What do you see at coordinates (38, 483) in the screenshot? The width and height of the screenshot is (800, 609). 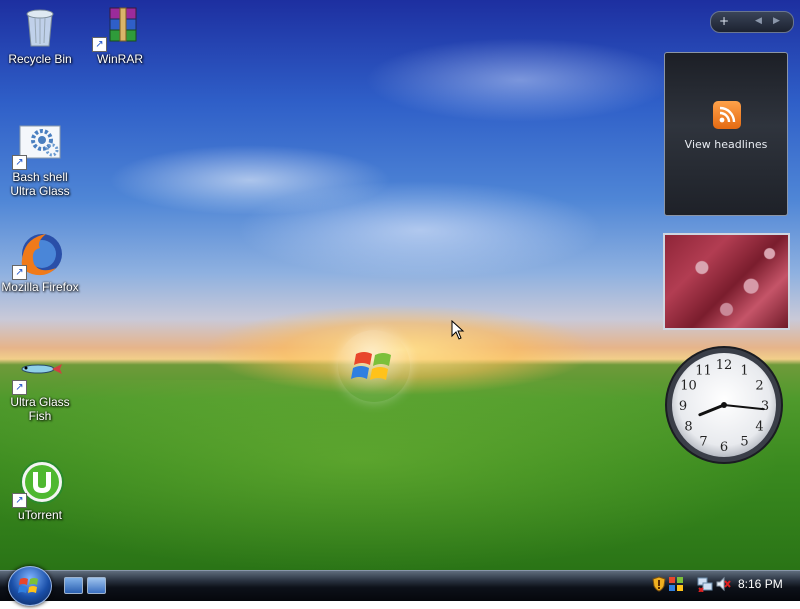 I see `utorrent-icon: ↗` at bounding box center [38, 483].